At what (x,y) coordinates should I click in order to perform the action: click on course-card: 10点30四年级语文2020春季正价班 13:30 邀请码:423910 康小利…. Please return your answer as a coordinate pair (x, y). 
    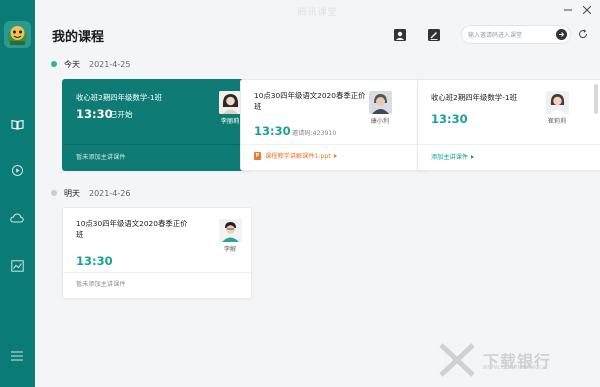
    Looking at the image, I should click on (335, 125).